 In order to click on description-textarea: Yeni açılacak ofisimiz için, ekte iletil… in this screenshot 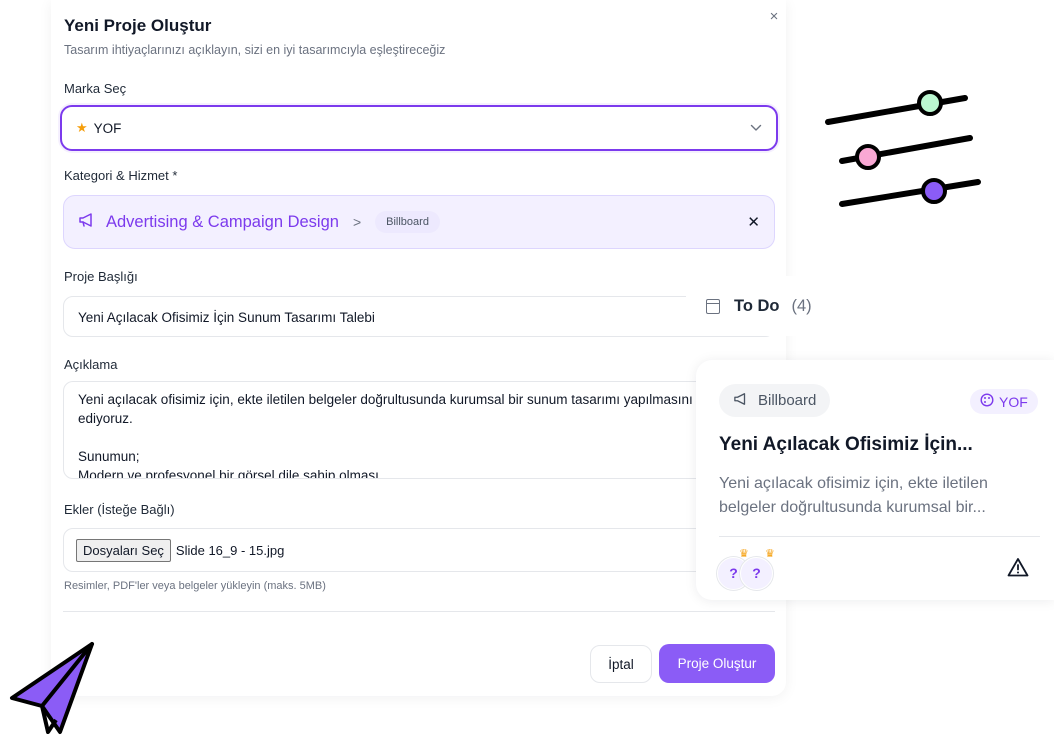, I will do `click(419, 430)`.